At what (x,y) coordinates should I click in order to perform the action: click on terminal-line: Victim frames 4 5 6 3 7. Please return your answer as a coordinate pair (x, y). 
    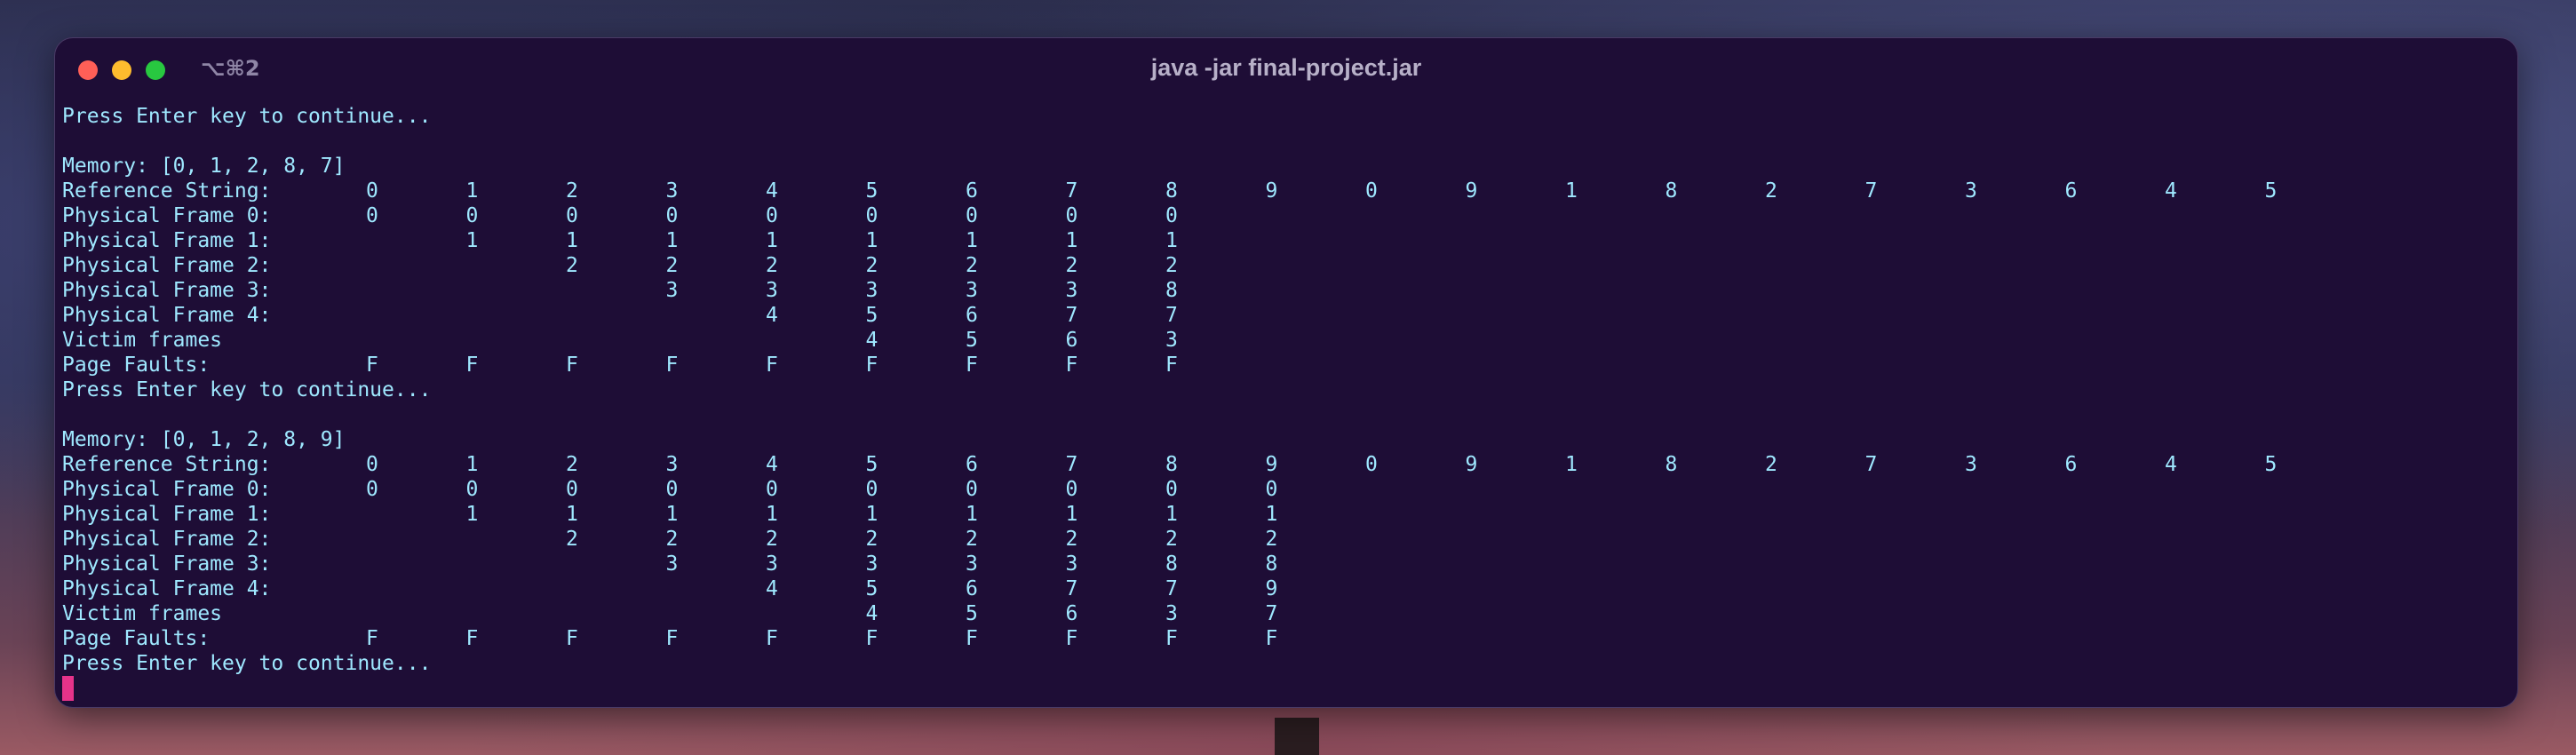
    Looking at the image, I should click on (1286, 613).